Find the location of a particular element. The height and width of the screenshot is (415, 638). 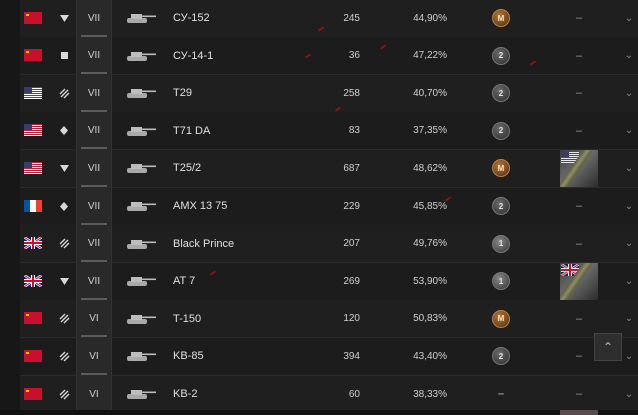

win-rate: 45,85% is located at coordinates (430, 206).